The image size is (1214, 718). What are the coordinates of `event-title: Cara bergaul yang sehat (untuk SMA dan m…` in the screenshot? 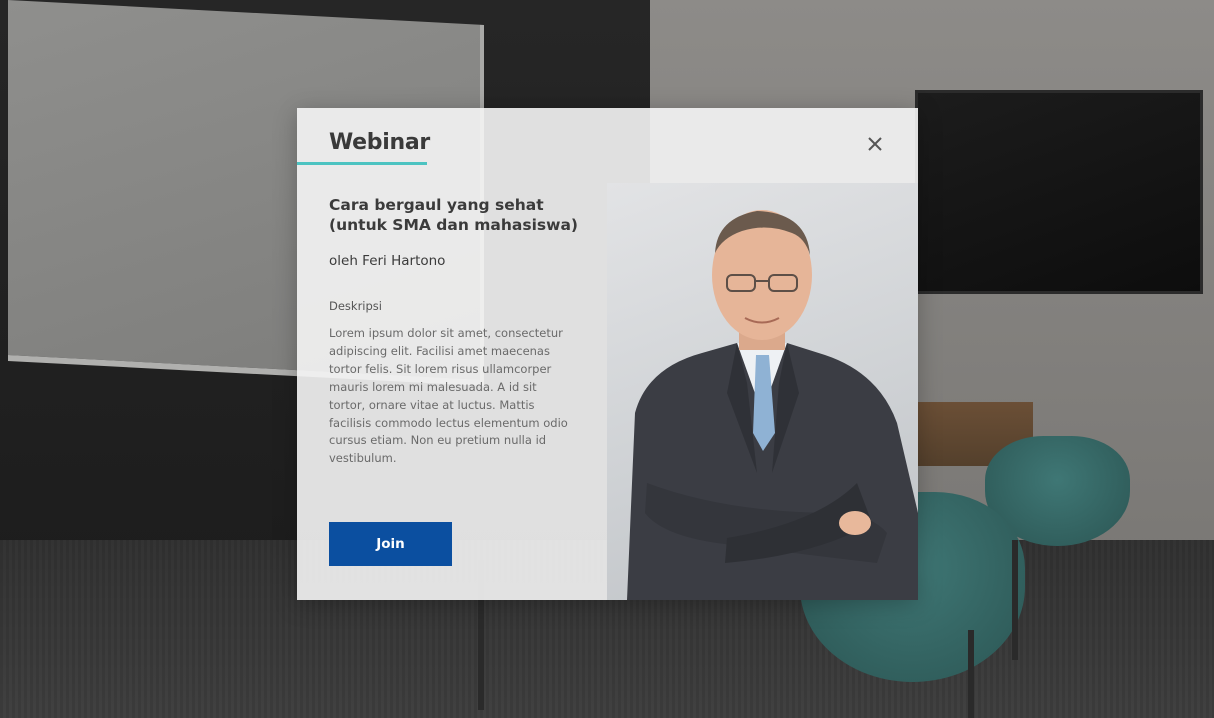 It's located at (453, 215).